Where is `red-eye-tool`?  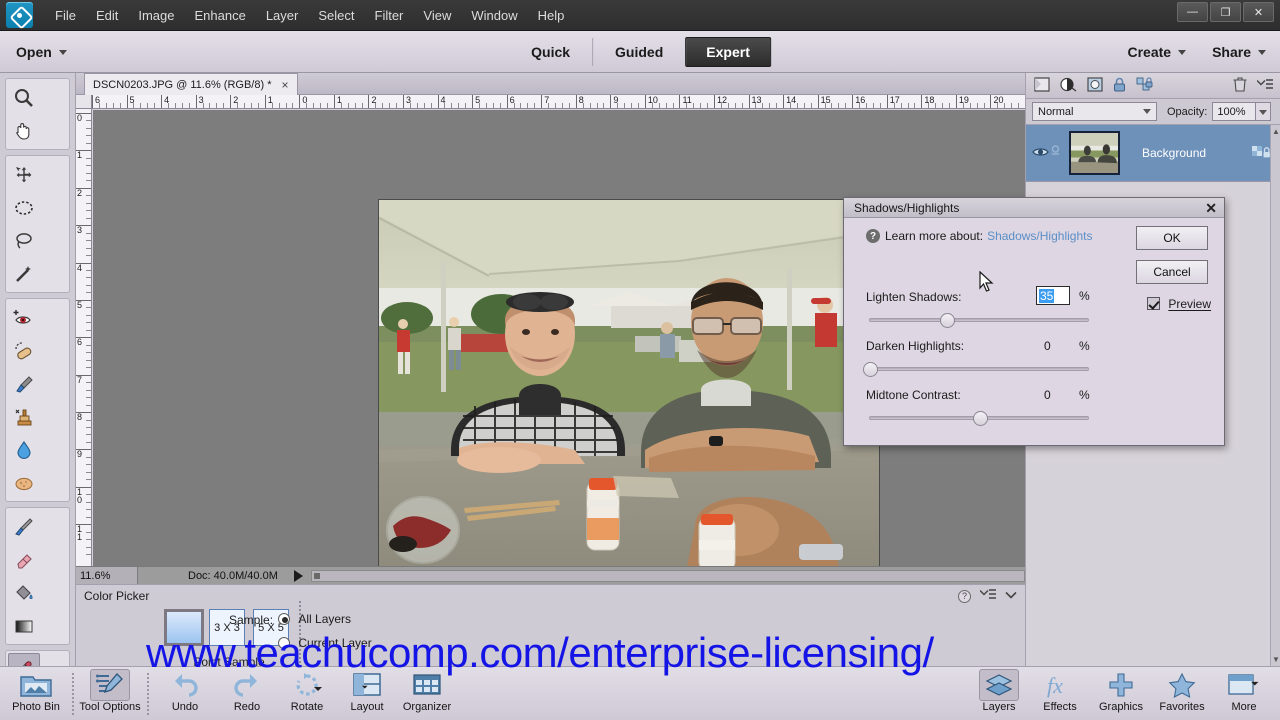 red-eye-tool is located at coordinates (24, 317).